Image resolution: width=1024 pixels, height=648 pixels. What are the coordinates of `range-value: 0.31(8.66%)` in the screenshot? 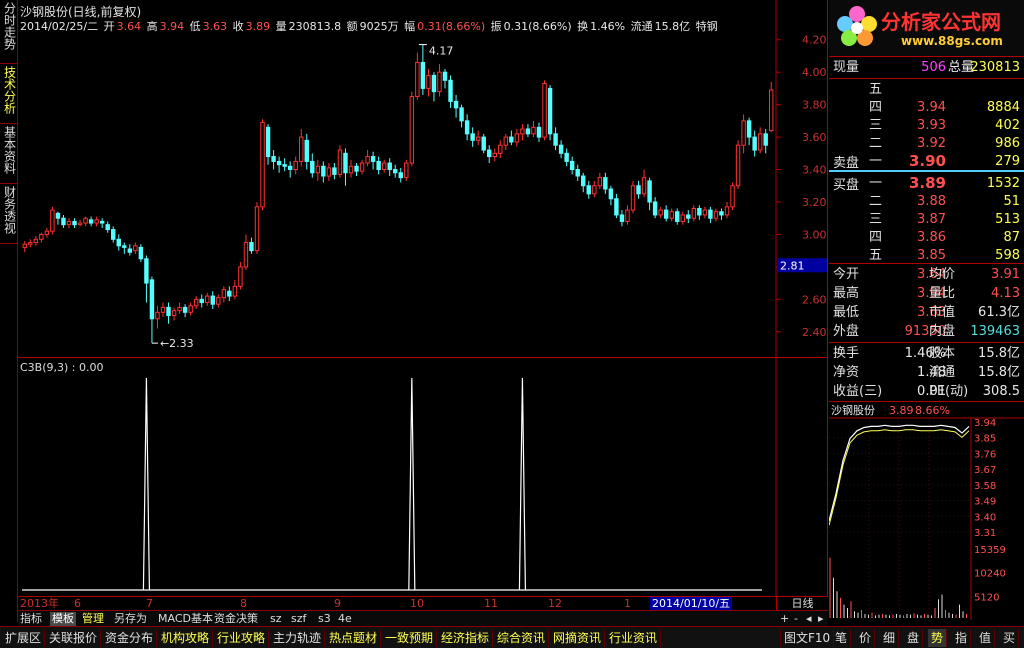 It's located at (451, 26).